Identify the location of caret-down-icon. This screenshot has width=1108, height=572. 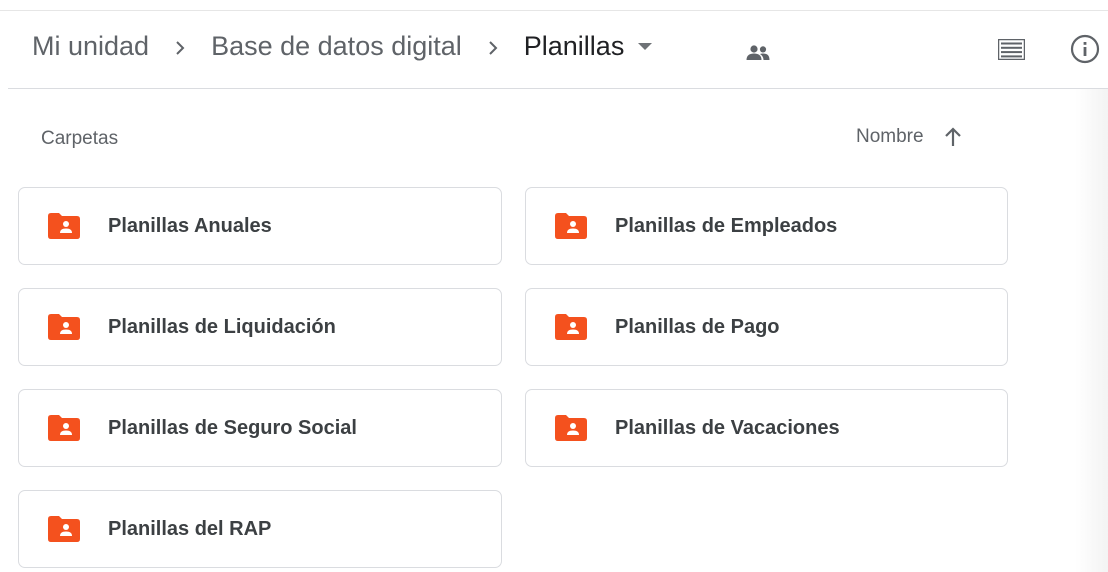
(645, 46).